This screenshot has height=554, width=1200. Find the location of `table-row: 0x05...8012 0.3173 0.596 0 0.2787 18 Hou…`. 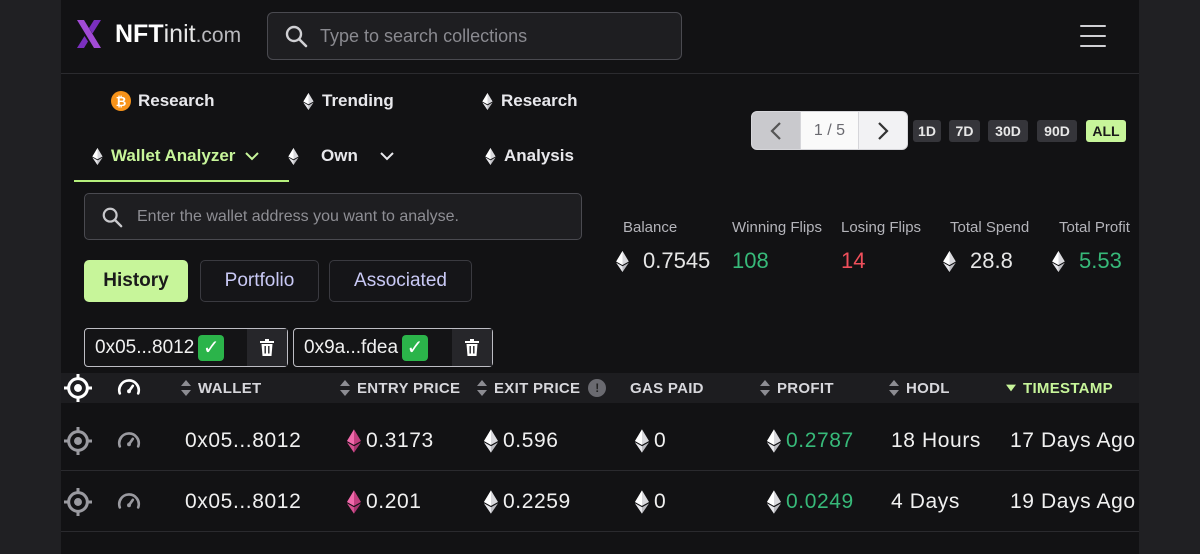

table-row: 0x05...8012 0.3173 0.596 0 0.2787 18 Hou… is located at coordinates (600, 441).